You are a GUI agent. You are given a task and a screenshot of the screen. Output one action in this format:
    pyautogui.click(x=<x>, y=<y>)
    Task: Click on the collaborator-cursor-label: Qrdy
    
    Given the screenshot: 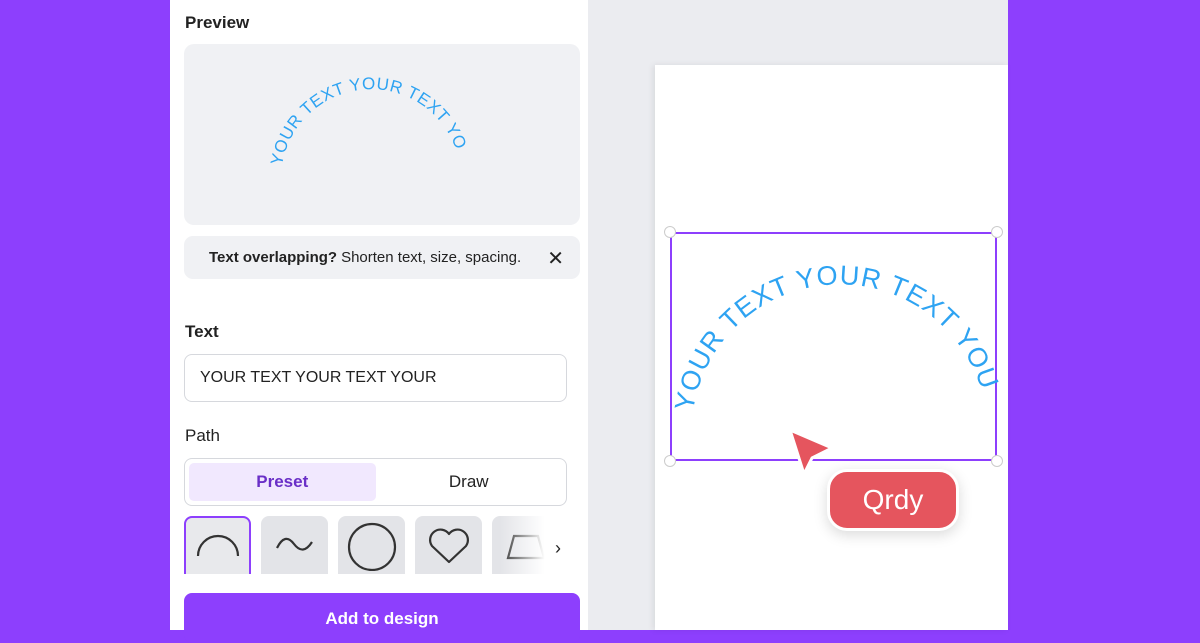 What is the action you would take?
    pyautogui.click(x=893, y=500)
    